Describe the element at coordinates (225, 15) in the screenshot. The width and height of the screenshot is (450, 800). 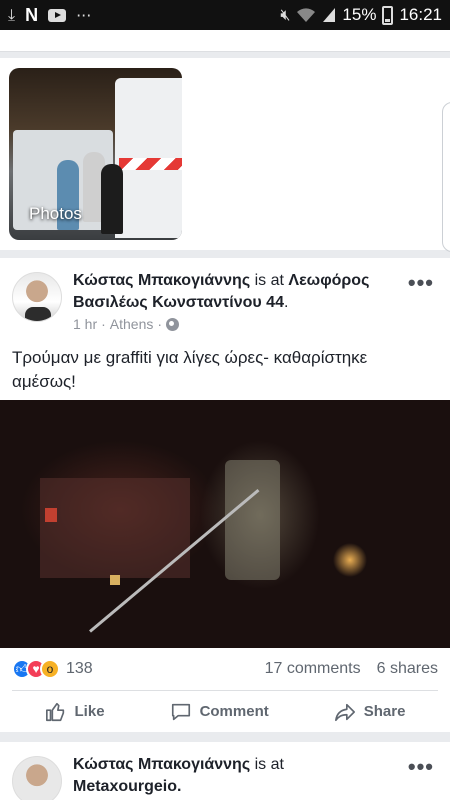
I see `status-bar: ⤓ N ··· 🔇︎ 15% 16:21` at that location.